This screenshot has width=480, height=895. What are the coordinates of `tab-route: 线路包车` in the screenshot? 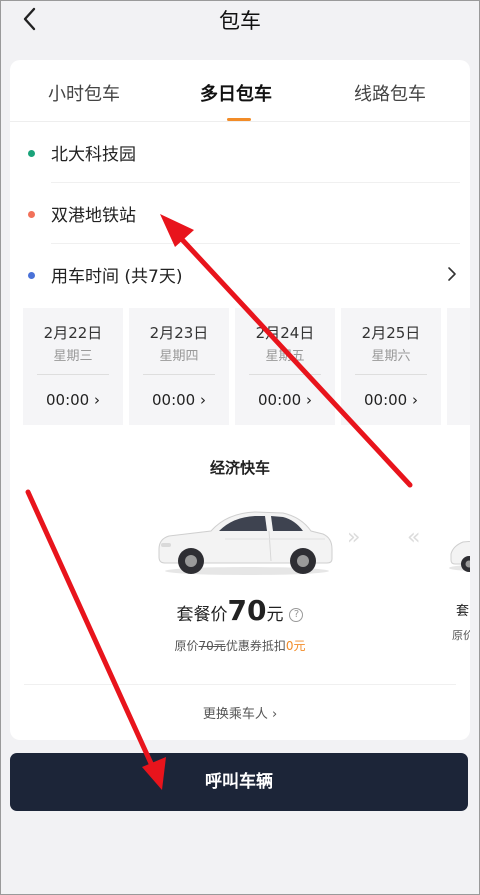 It's located at (390, 93).